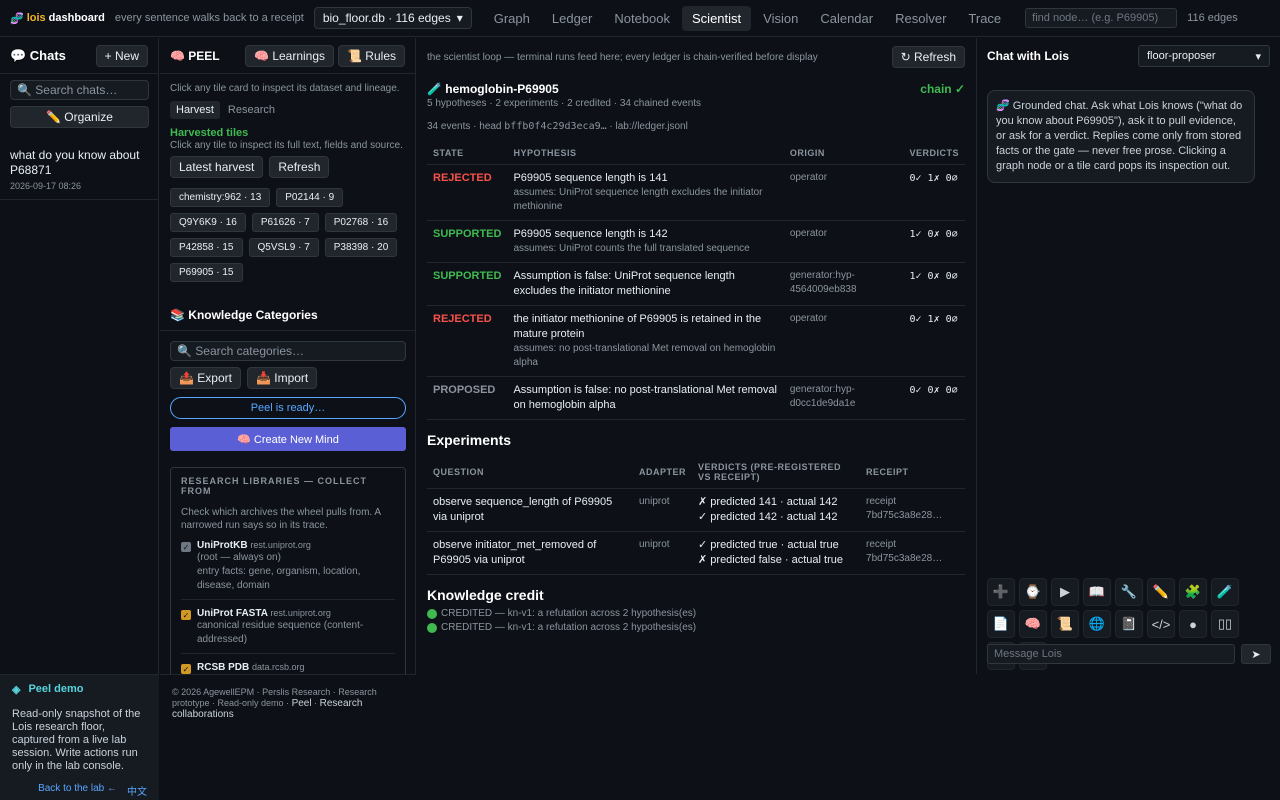 The height and width of the screenshot is (800, 1280). Describe the element at coordinates (208, 222) in the screenshot. I see `tile-chip: Q9Y6K9 · 16` at that location.